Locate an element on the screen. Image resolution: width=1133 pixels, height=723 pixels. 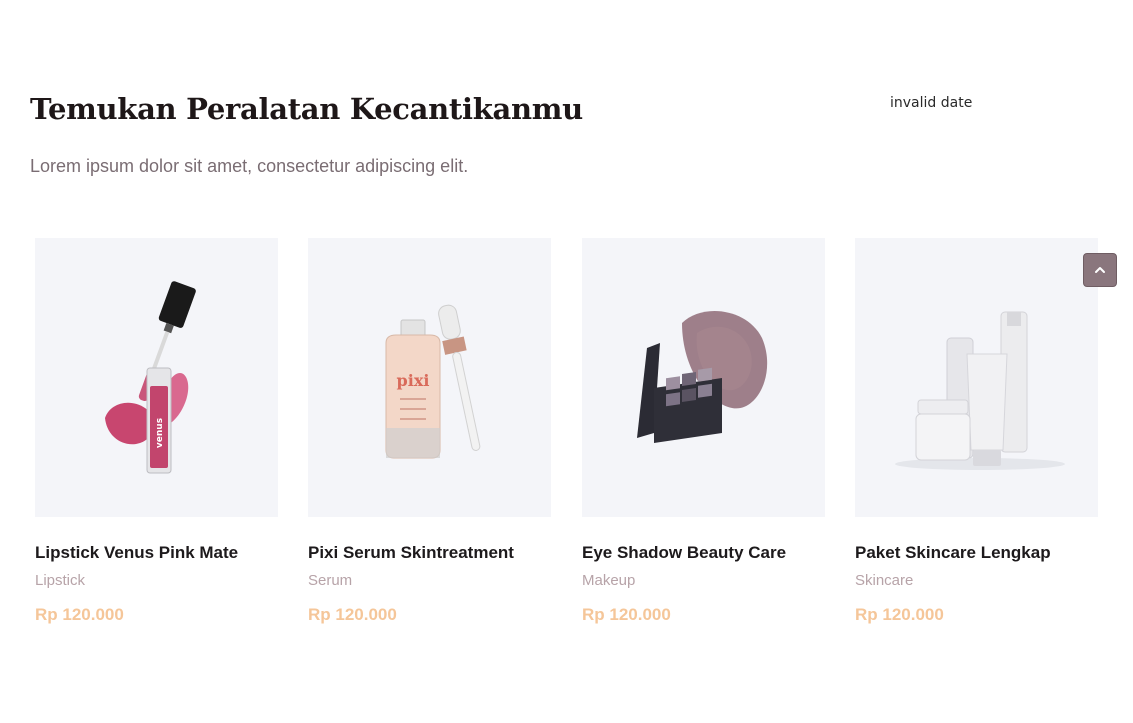
product-category: Skincare is located at coordinates (884, 580).